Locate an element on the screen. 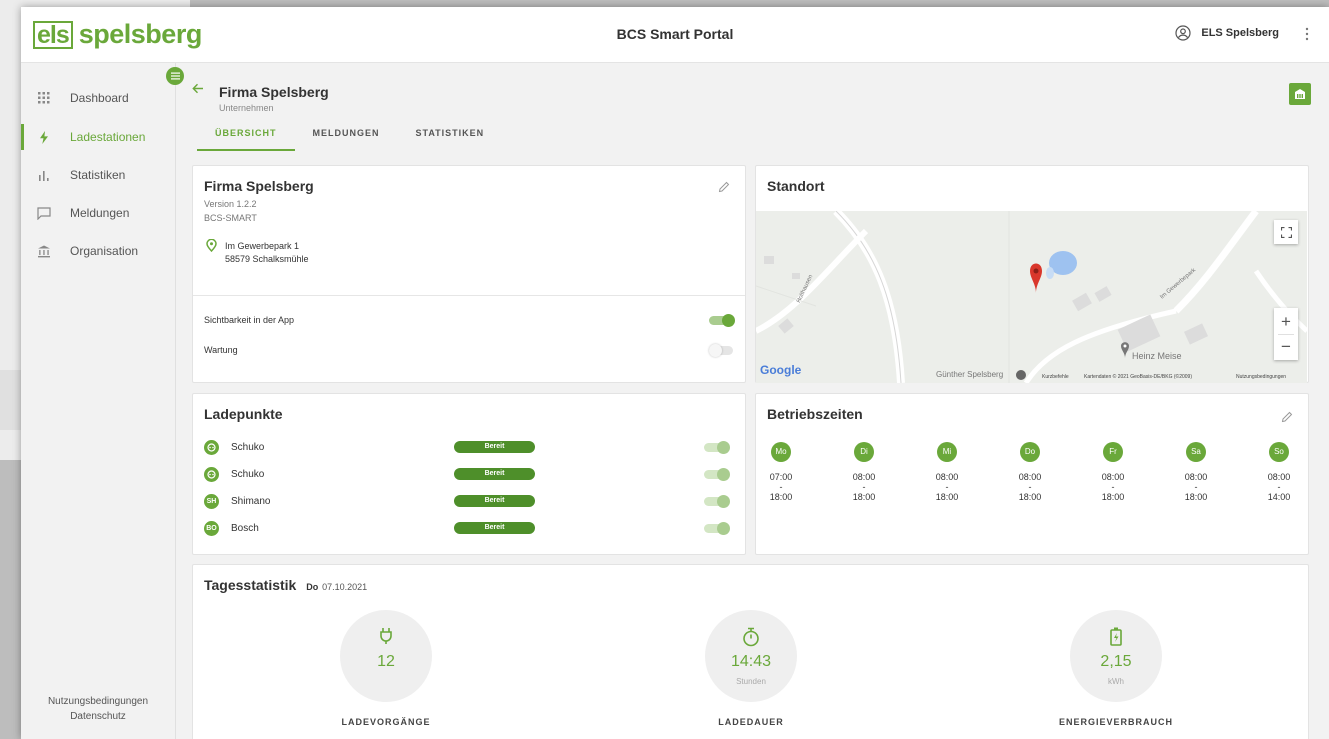  bar-chart-icon is located at coordinates (44, 175).